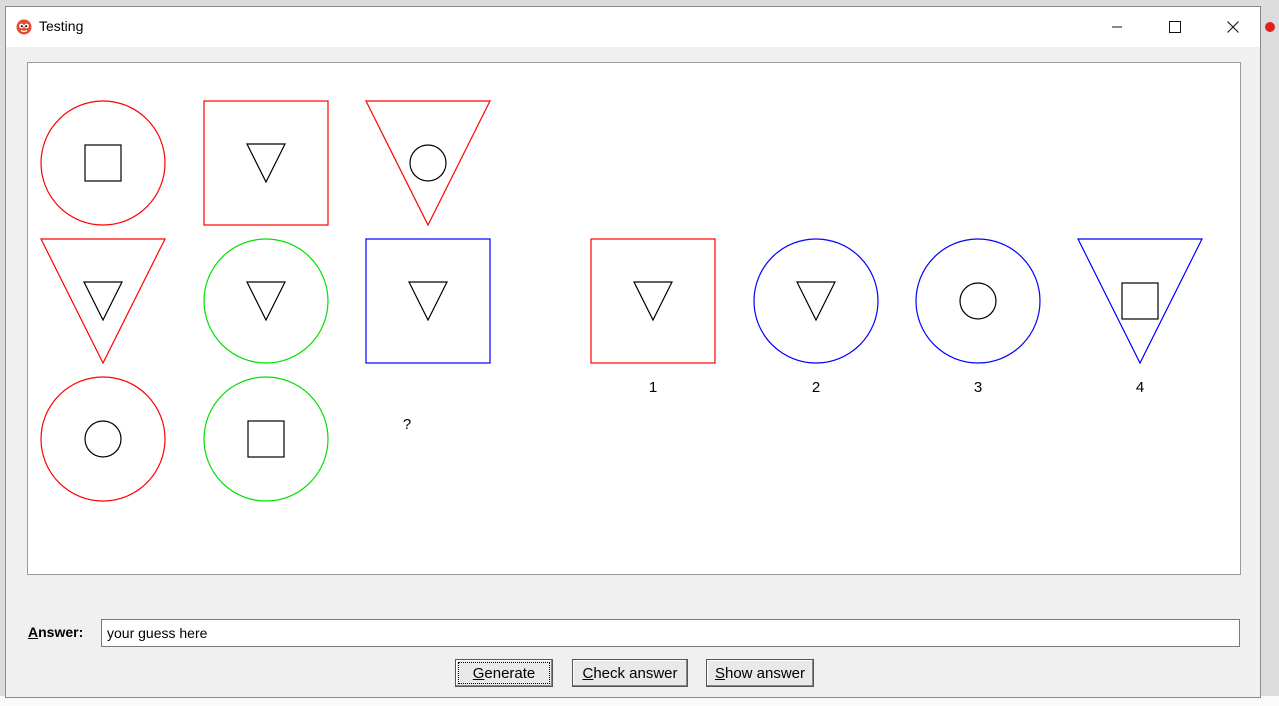 The height and width of the screenshot is (706, 1279). Describe the element at coordinates (670, 633) in the screenshot. I see `answer-input` at that location.